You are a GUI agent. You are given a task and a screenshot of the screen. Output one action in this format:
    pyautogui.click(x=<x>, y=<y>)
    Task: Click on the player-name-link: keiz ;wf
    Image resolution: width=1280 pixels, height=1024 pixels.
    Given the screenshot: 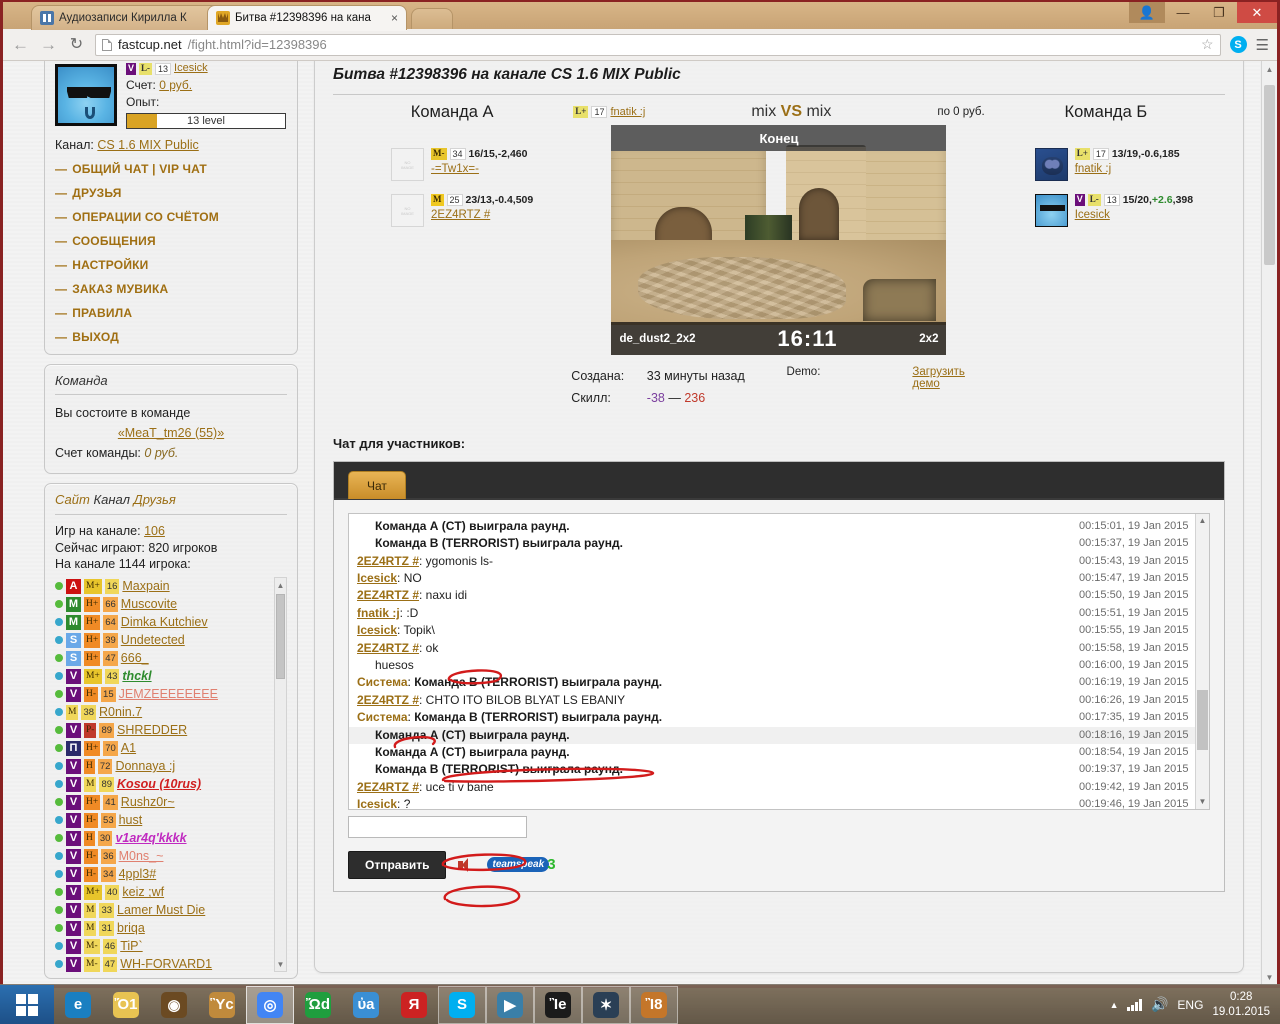 What is the action you would take?
    pyautogui.click(x=143, y=892)
    